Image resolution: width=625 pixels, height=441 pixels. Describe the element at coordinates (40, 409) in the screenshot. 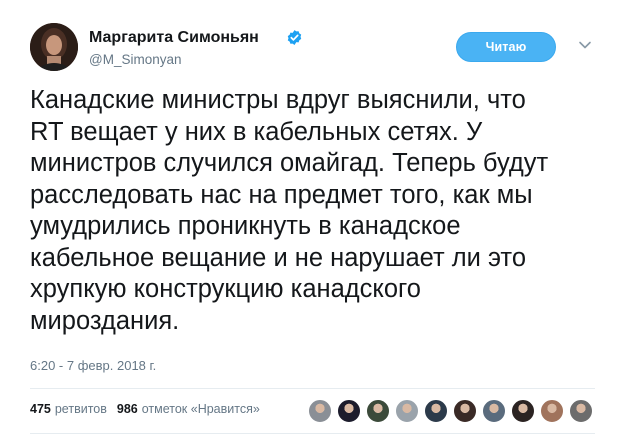

I see `retweet-count: 475` at that location.